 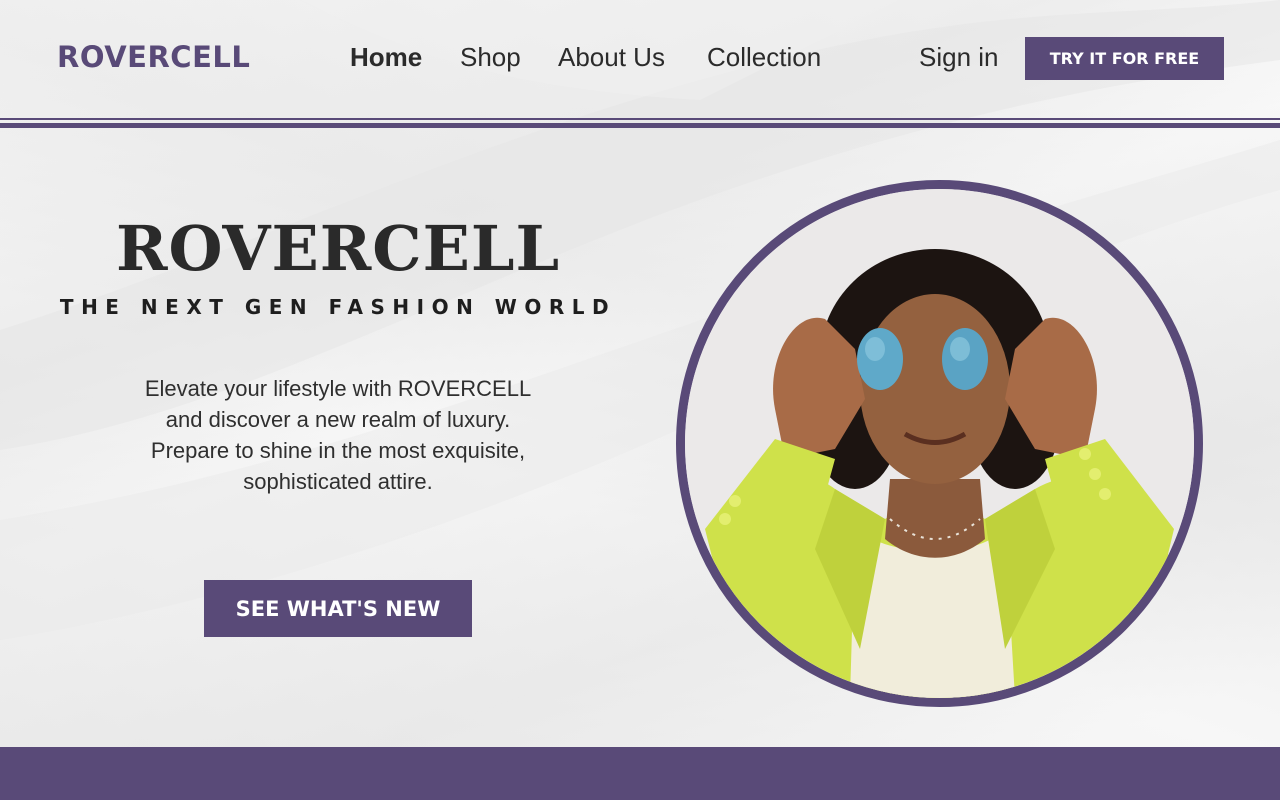 I want to click on footer-band, so click(x=640, y=773).